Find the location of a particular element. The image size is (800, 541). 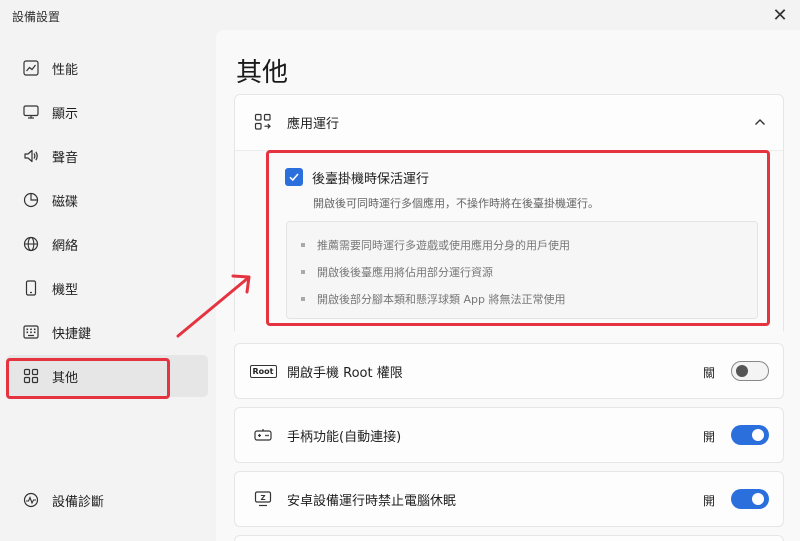

window-title: 設備設置 is located at coordinates (36, 17).